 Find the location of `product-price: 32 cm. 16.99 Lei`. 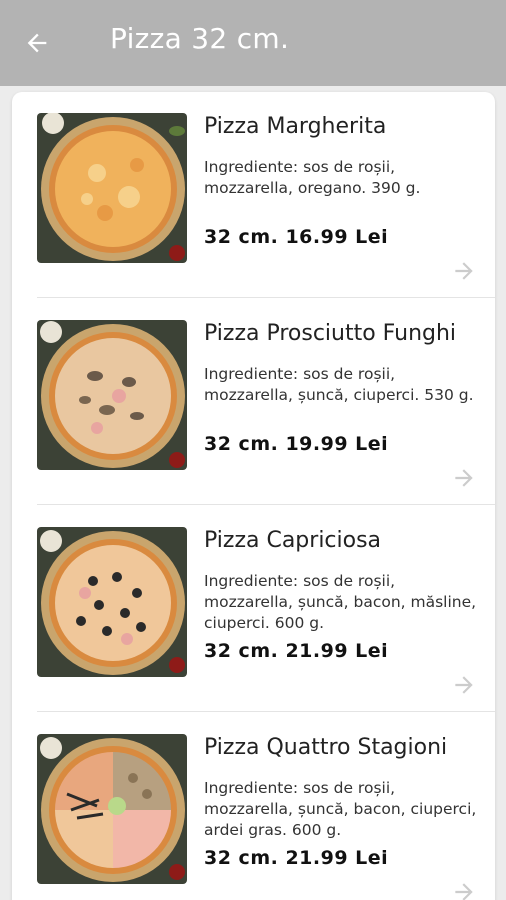

product-price: 32 cm. 16.99 Lei is located at coordinates (296, 237).